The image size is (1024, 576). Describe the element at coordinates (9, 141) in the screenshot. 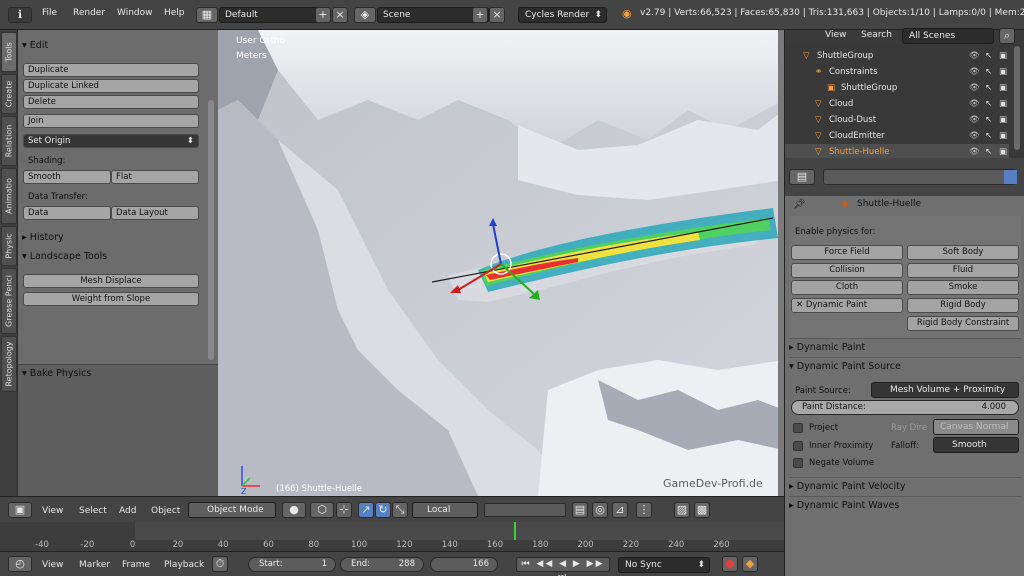

I see `tab-relations: Relation` at that location.